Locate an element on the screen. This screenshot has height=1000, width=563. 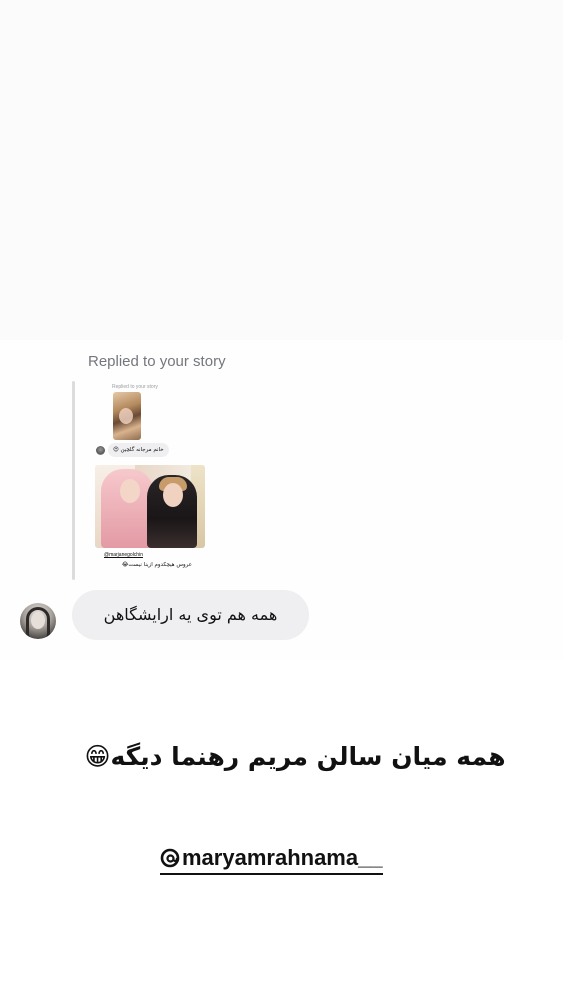
message-bubble: همه هم توی یه ارایشگاهن is located at coordinates (190, 615).